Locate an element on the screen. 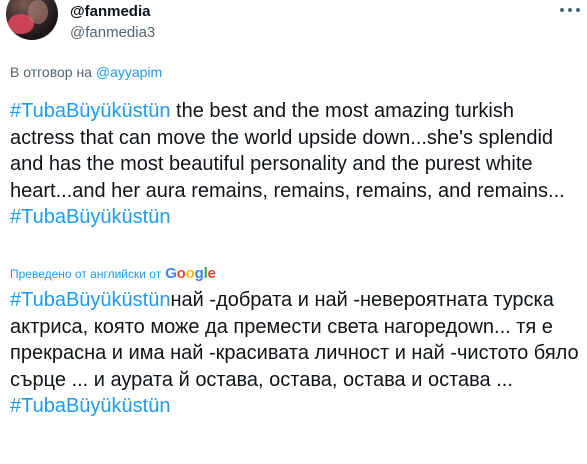  avatar is located at coordinates (32, 20).